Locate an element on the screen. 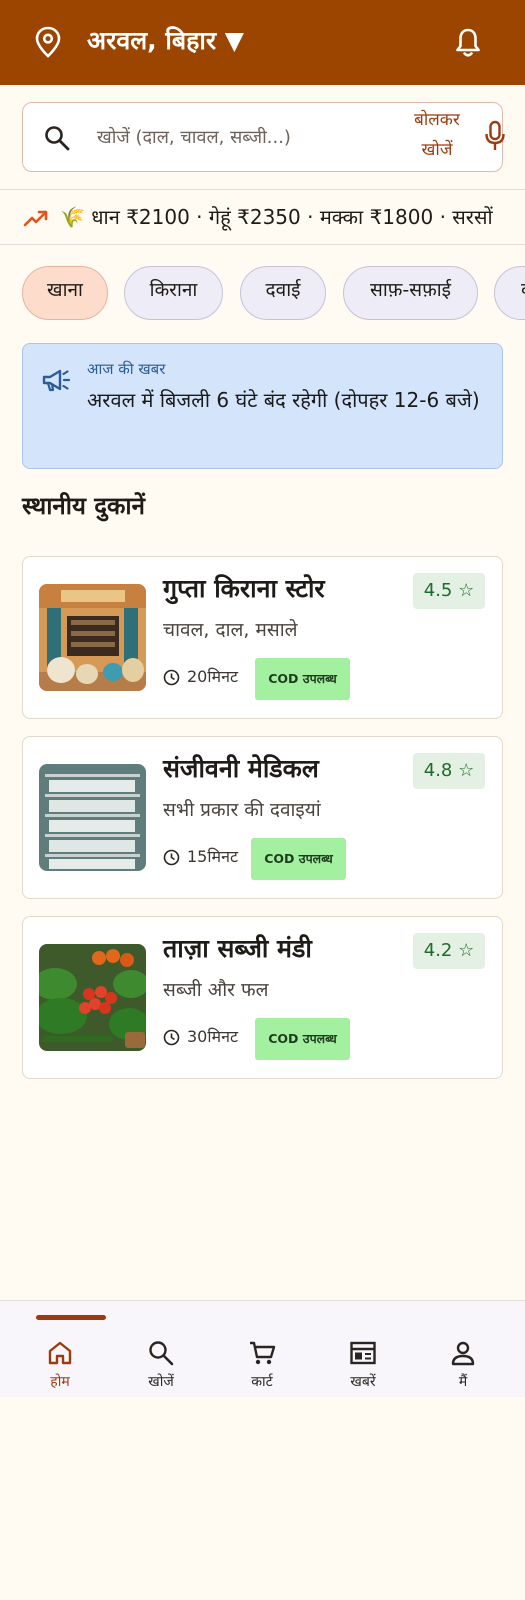  vegetables-image is located at coordinates (92, 997).